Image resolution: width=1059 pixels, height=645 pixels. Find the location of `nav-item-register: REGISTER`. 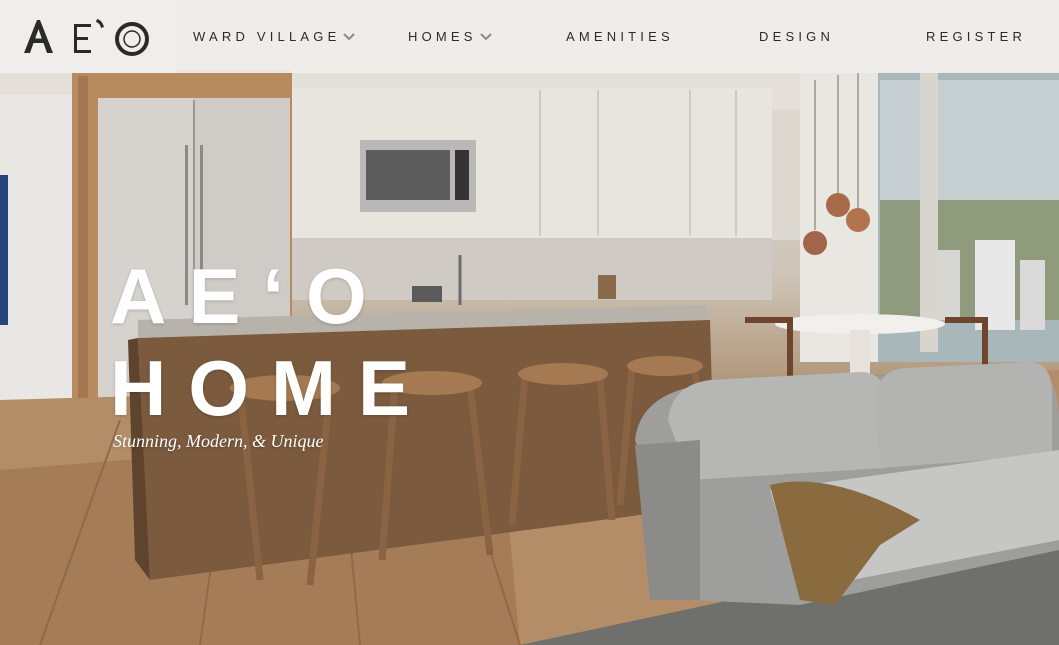

nav-item-register: REGISTER is located at coordinates (976, 37).